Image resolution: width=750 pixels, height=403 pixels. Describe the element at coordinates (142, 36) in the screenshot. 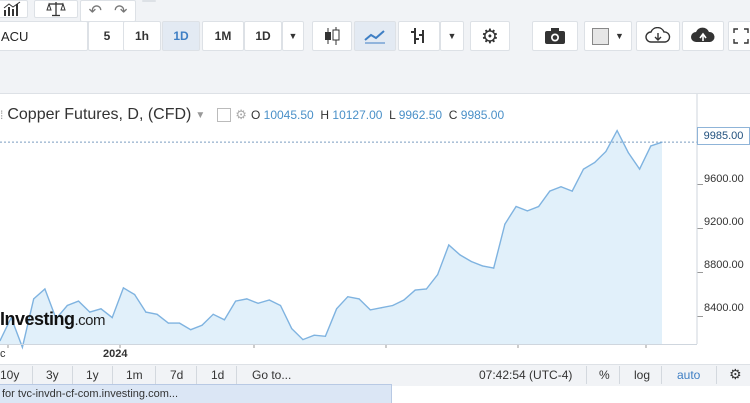

I see `interval-1h-button: 1h` at that location.